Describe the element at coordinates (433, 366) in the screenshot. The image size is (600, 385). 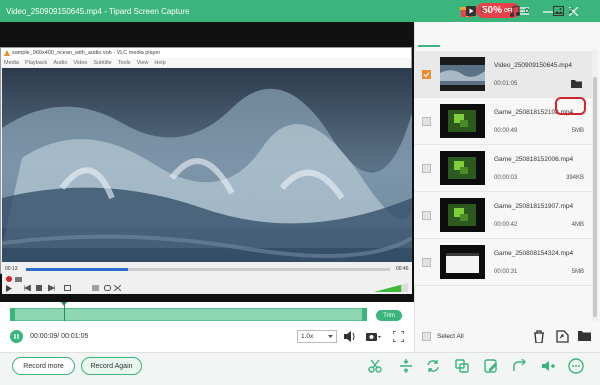
I see `convert-icon` at that location.